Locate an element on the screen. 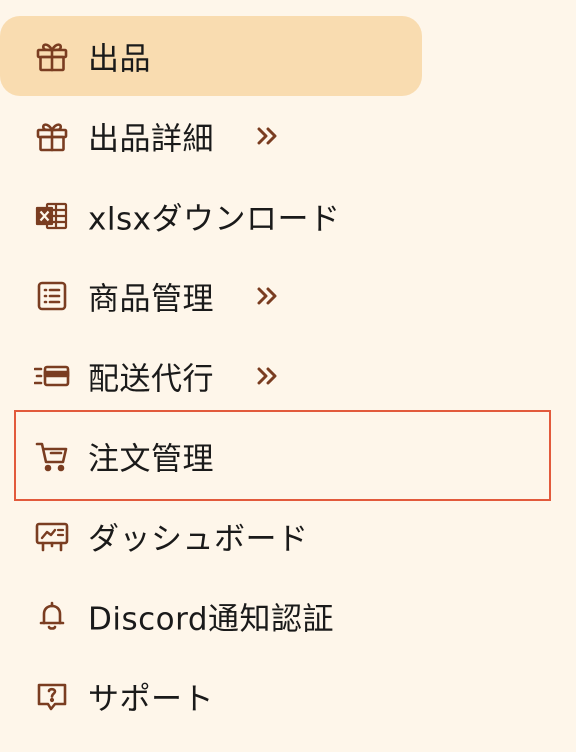 This screenshot has height=752, width=576. menu-item-product-management: 商品管理 is located at coordinates (150, 296).